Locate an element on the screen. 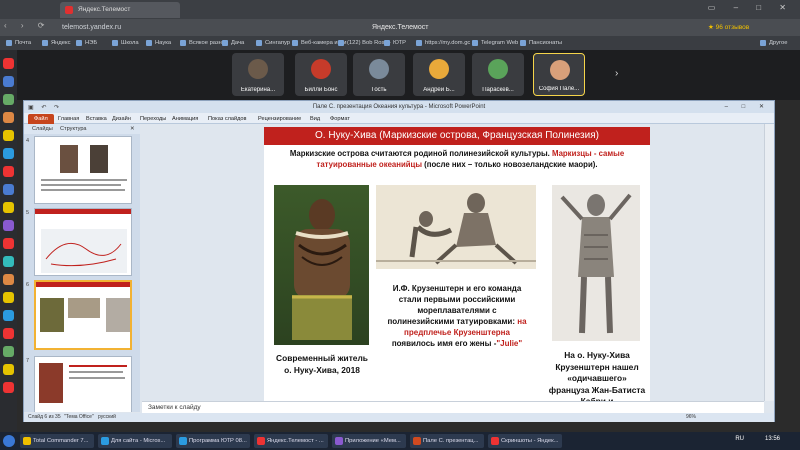  bookmark-item: Школа is located at coordinates (125, 43).